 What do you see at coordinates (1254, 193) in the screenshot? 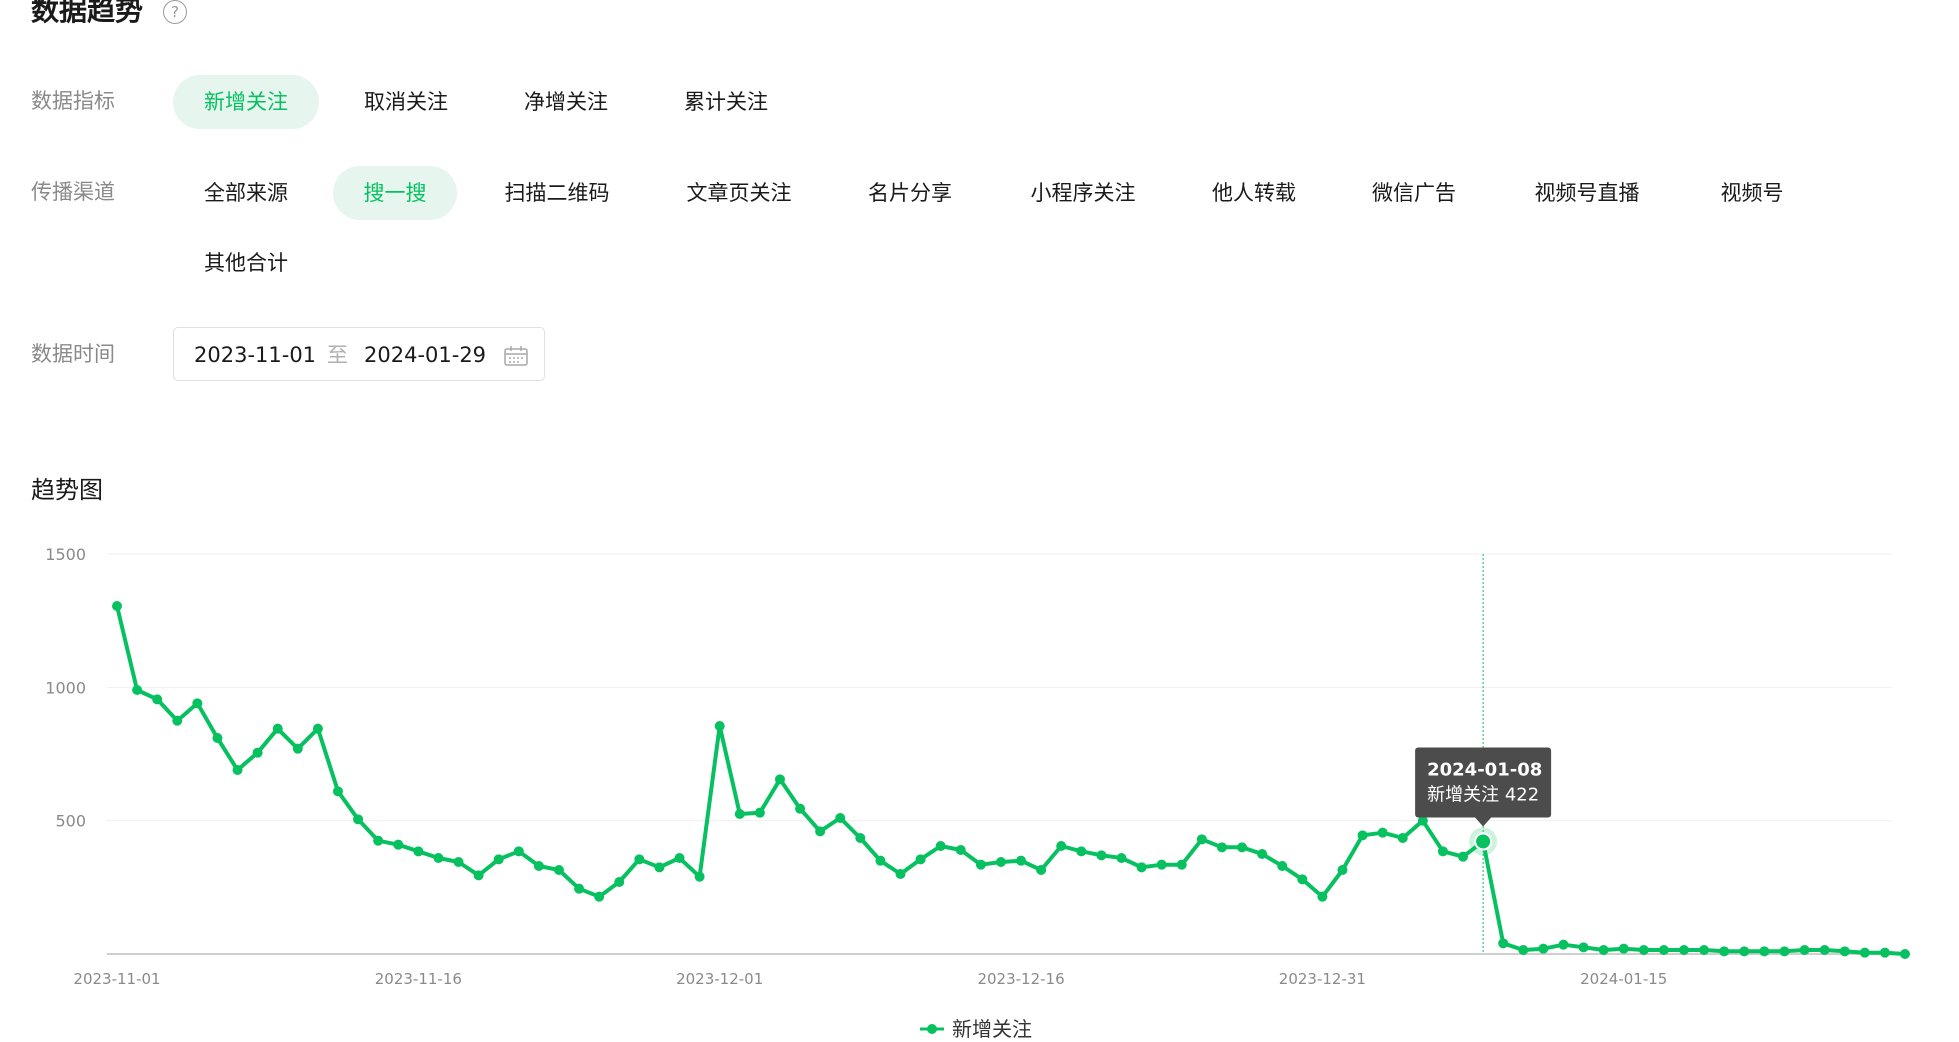
I see `channel-pill-repost: 他人转载` at bounding box center [1254, 193].